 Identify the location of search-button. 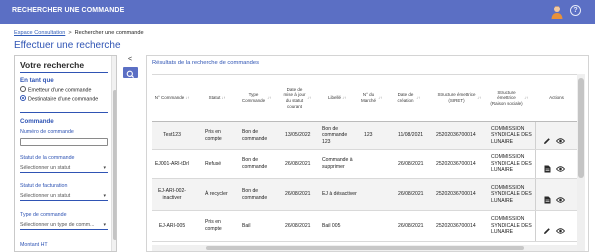
(130, 73).